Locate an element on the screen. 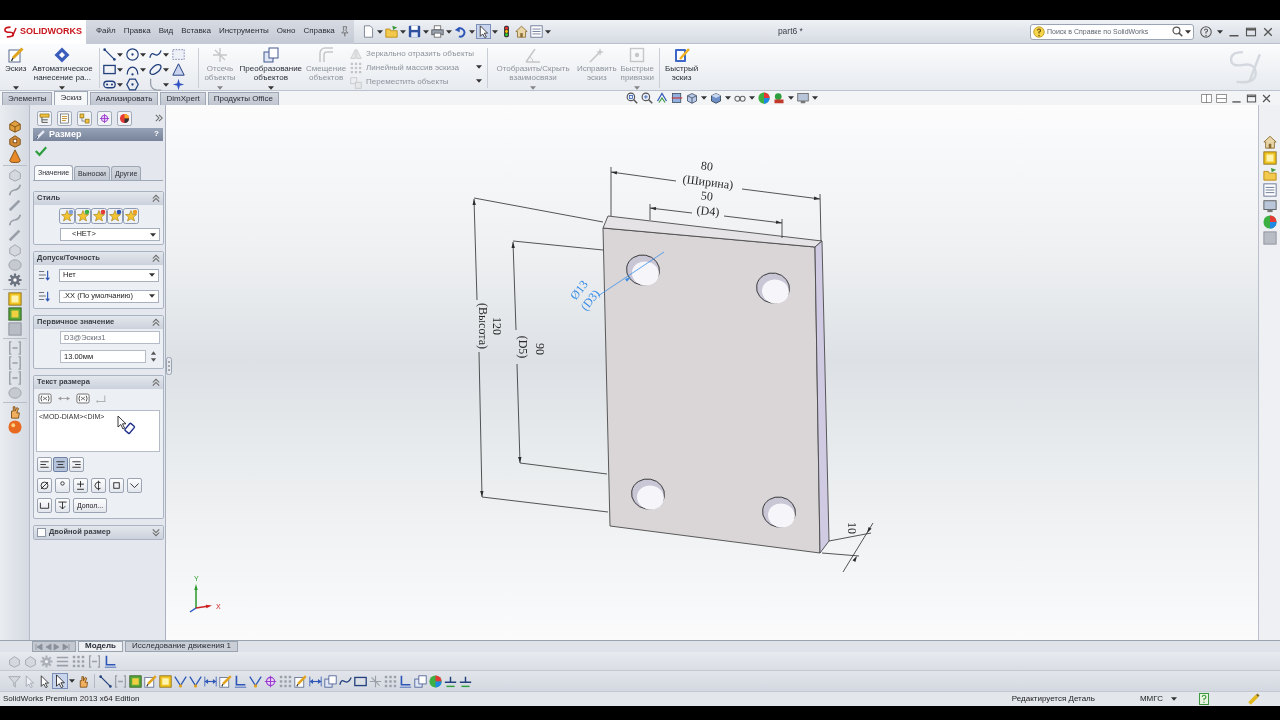  cube-icon is located at coordinates (692, 98).